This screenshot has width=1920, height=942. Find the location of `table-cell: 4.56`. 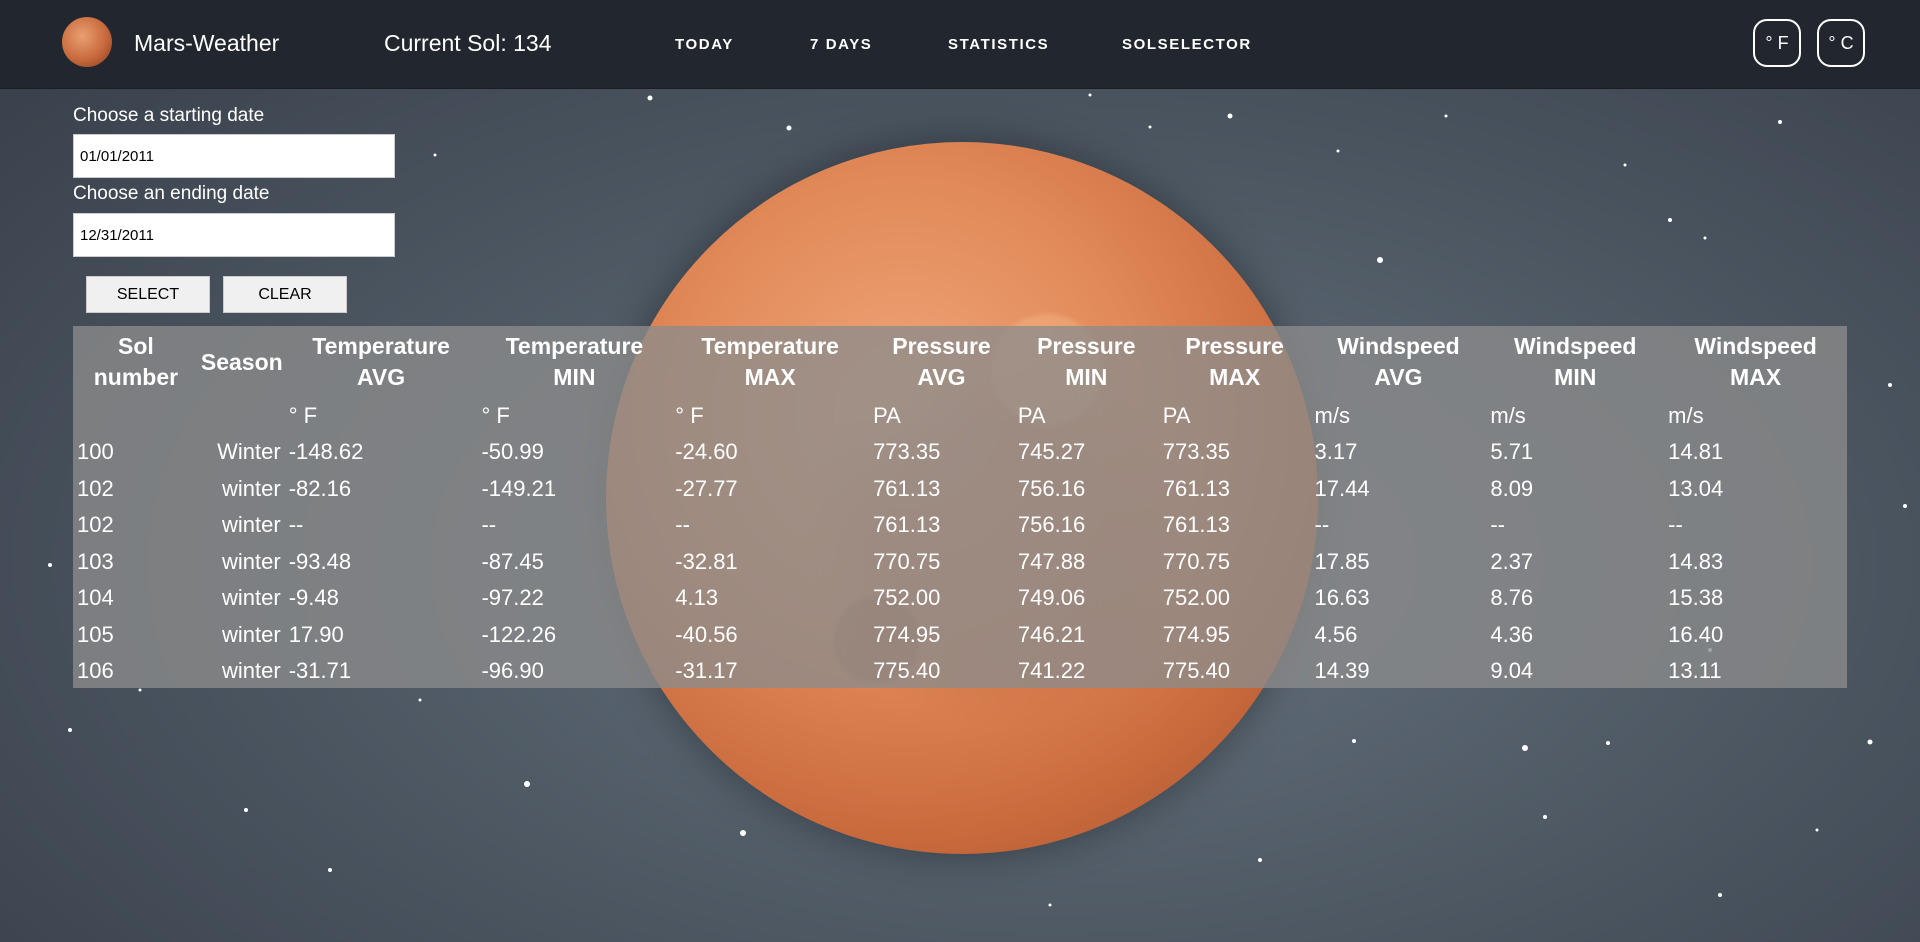

table-cell: 4.56 is located at coordinates (1336, 634).